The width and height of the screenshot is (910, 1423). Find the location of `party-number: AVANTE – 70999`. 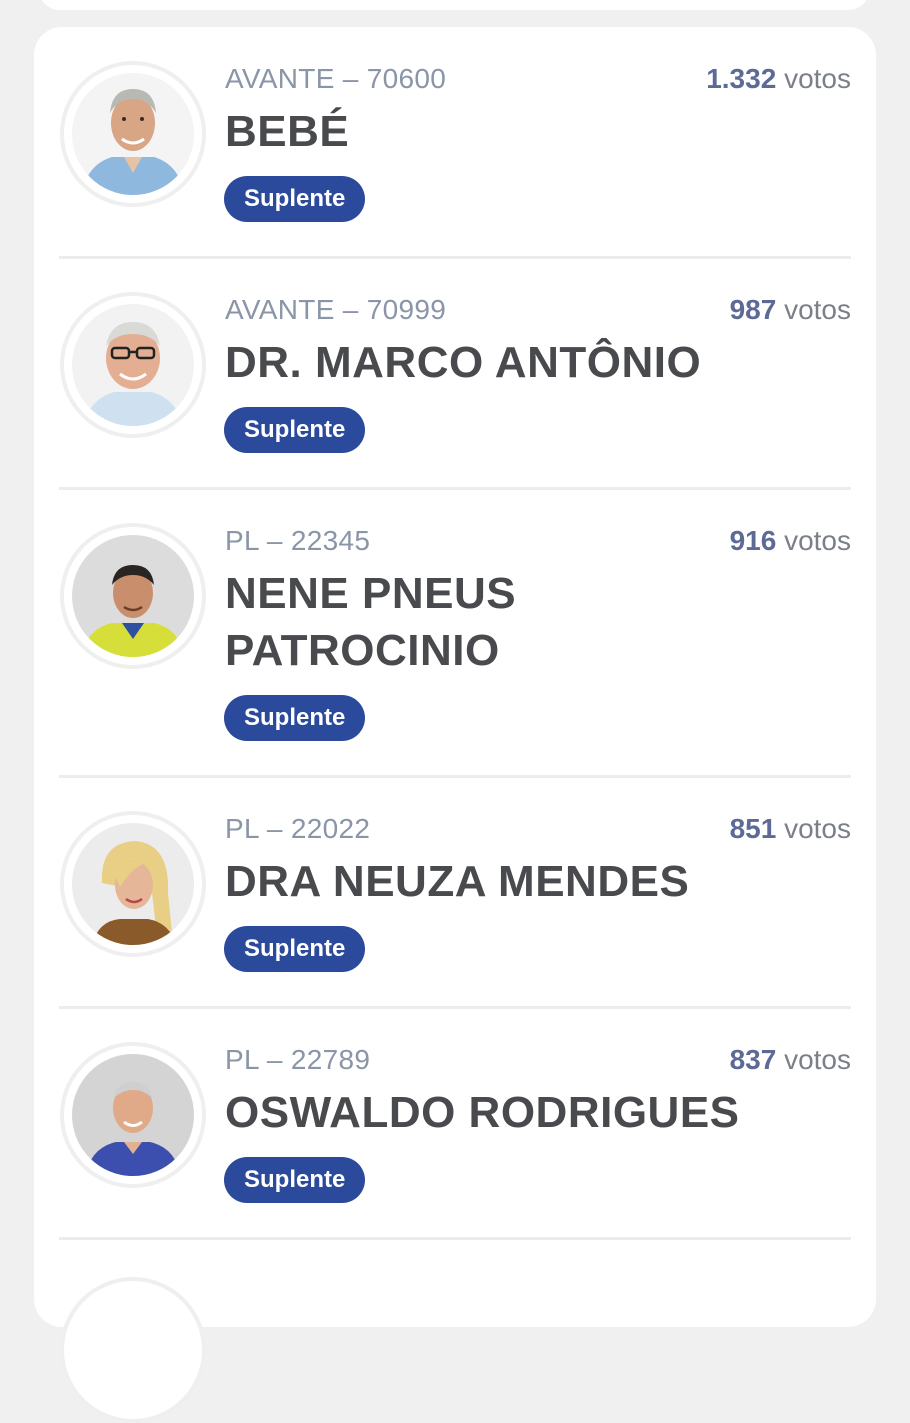

party-number: AVANTE – 70999 is located at coordinates (336, 309).